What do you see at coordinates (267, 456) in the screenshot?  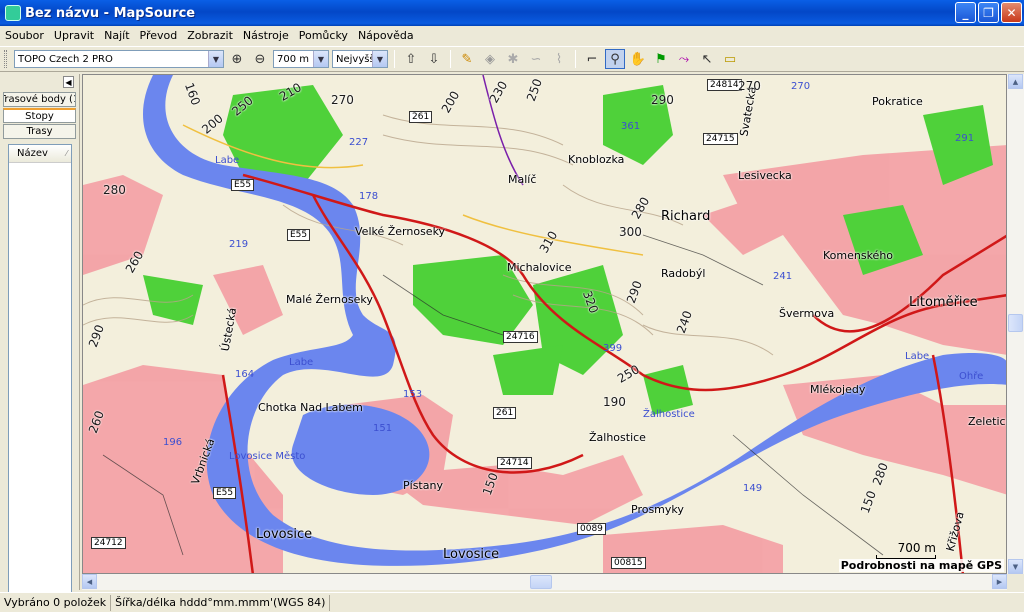 I see `water-label: Lovosice Město` at bounding box center [267, 456].